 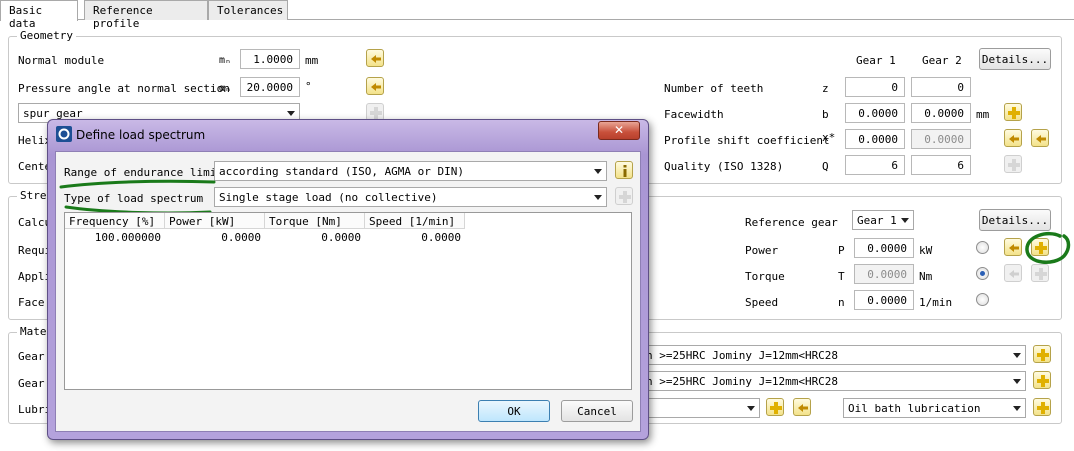 What do you see at coordinates (982, 273) in the screenshot?
I see `torque-radio` at bounding box center [982, 273].